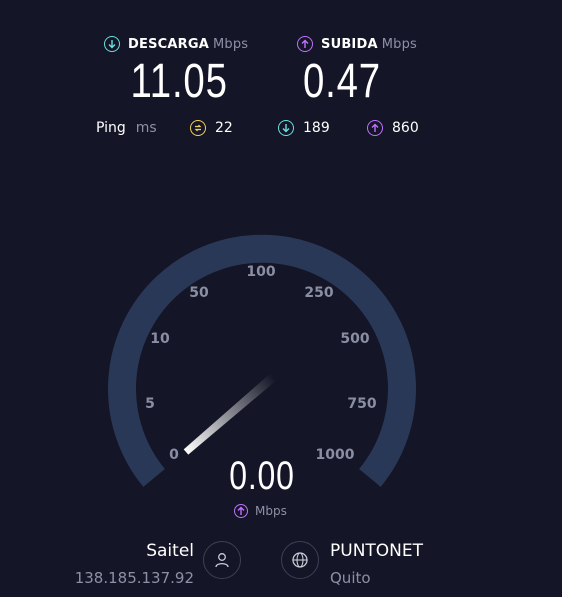 The image size is (562, 597). Describe the element at coordinates (262, 476) in the screenshot. I see `gauge-current-value: 0.00` at that location.